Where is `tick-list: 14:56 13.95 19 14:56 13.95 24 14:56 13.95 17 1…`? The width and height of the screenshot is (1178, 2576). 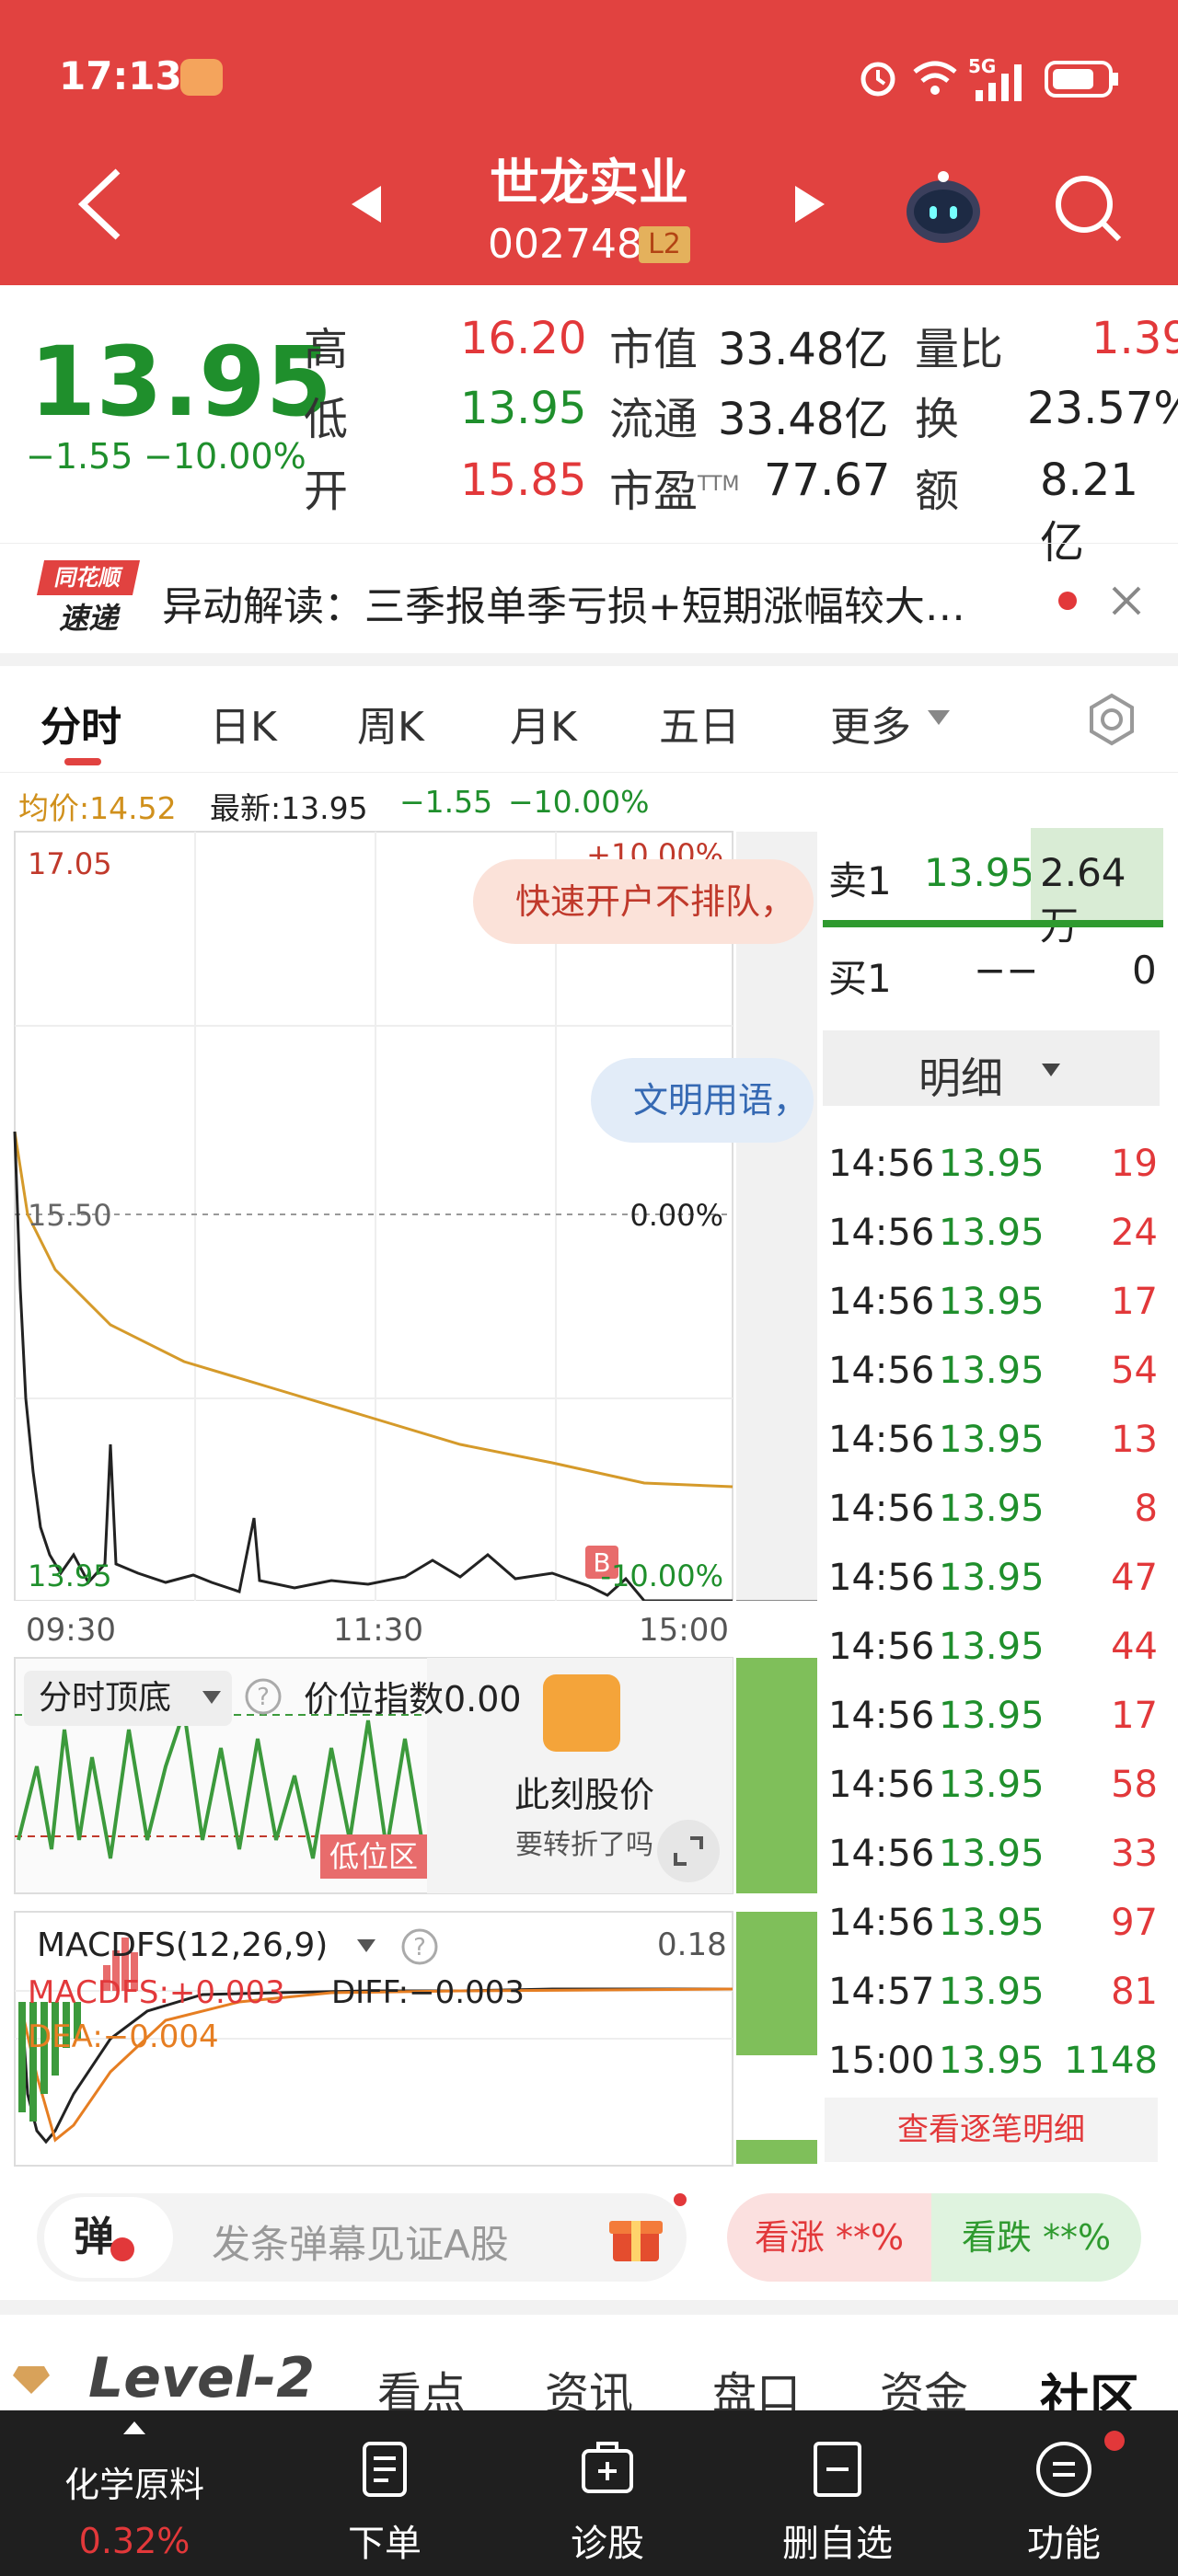
tick-list: 14:56 13.95 19 14:56 13.95 24 14:56 13.95 17 1… is located at coordinates (993, 1611).